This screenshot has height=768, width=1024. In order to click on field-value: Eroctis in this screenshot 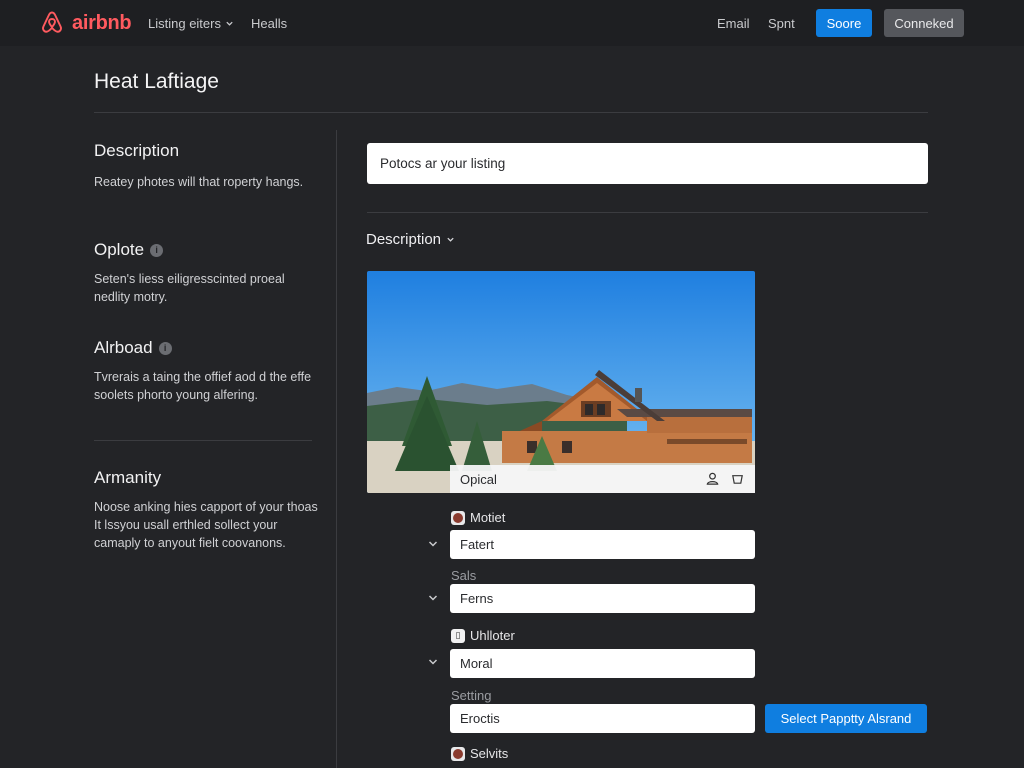, I will do `click(480, 718)`.